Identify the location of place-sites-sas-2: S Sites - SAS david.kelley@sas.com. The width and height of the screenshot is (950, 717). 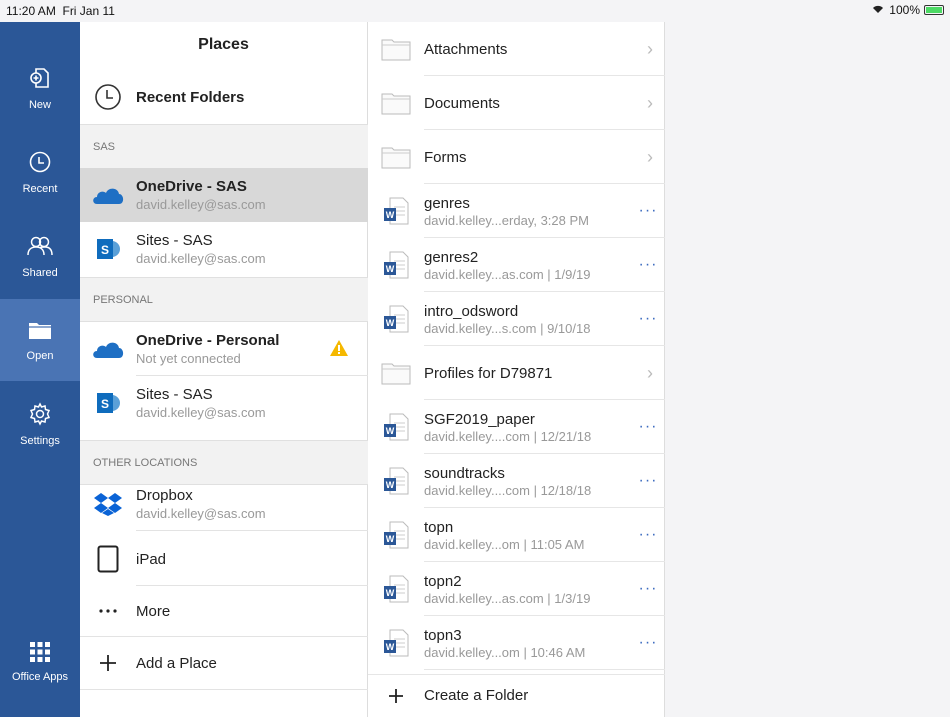
(224, 403).